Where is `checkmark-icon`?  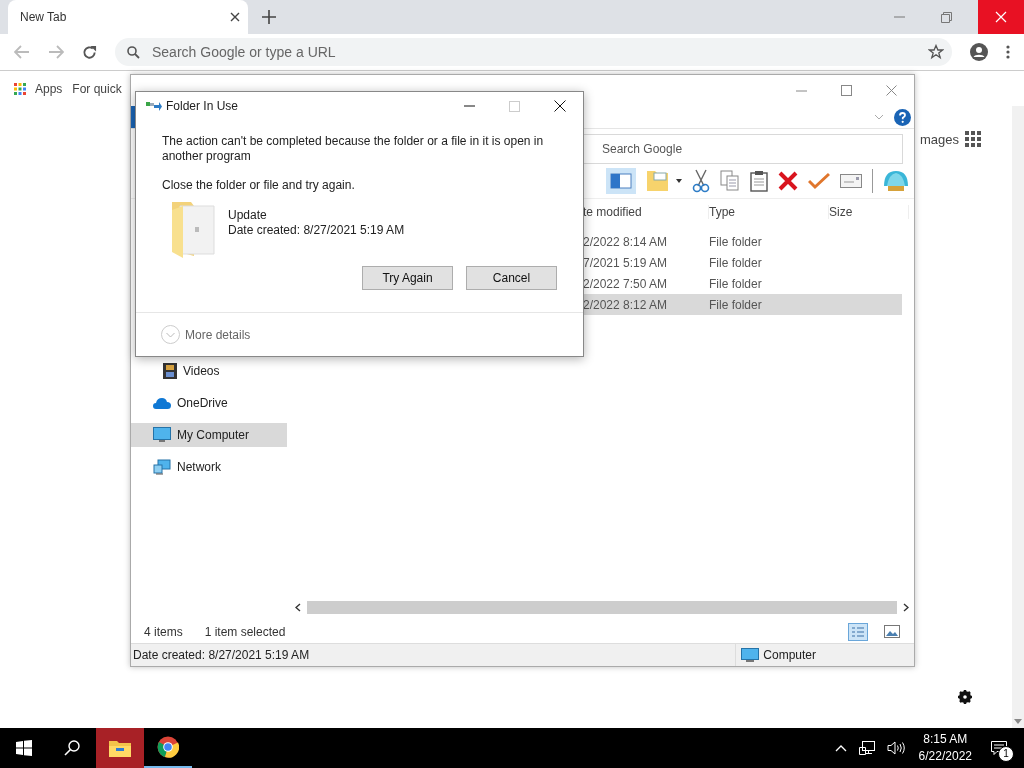 checkmark-icon is located at coordinates (819, 181).